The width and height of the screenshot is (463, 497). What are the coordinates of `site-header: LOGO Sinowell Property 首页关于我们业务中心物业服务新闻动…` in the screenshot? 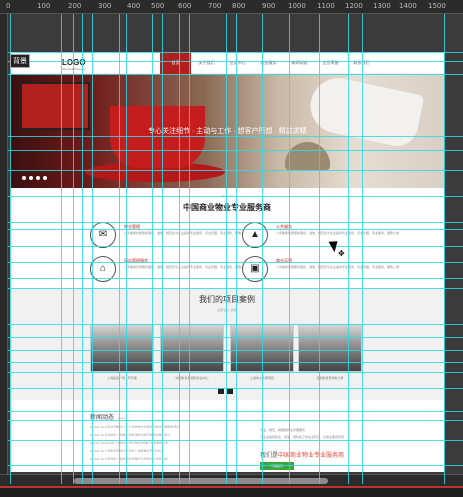 It's located at (227, 63).